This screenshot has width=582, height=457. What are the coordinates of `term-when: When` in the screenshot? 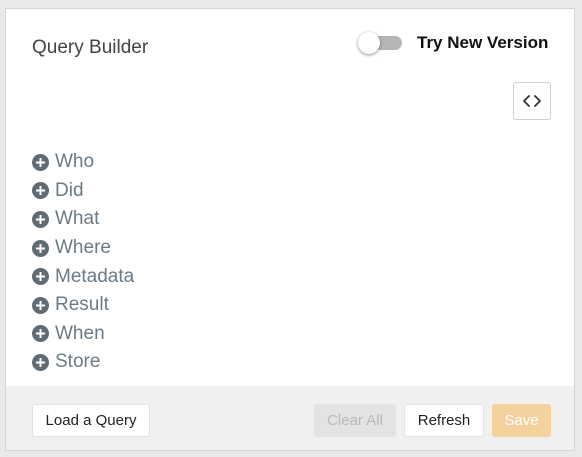 It's located at (83, 334).